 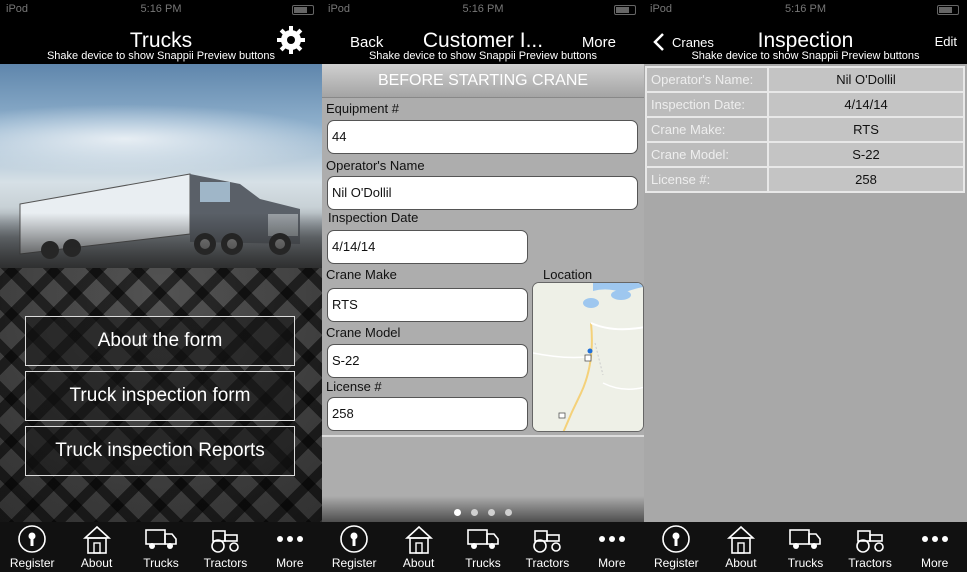 What do you see at coordinates (482, 137) in the screenshot?
I see `equipment-field: 44` at bounding box center [482, 137].